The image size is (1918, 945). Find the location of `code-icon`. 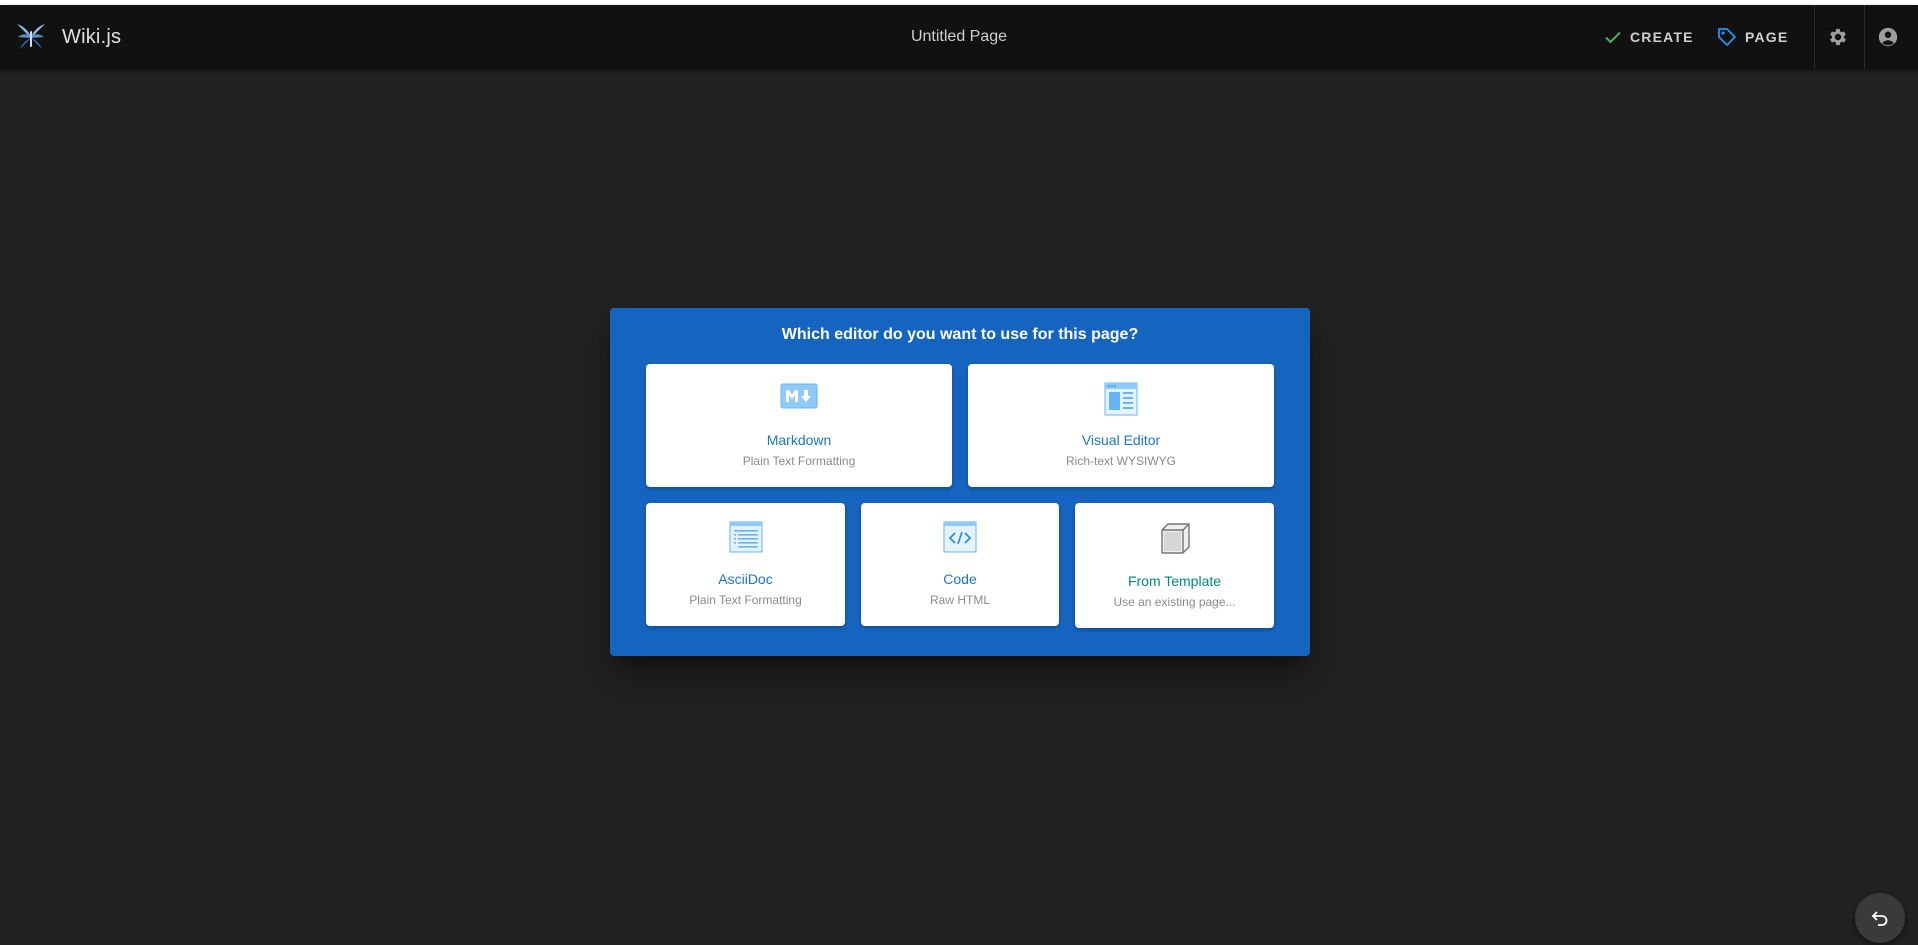

code-icon is located at coordinates (960, 537).